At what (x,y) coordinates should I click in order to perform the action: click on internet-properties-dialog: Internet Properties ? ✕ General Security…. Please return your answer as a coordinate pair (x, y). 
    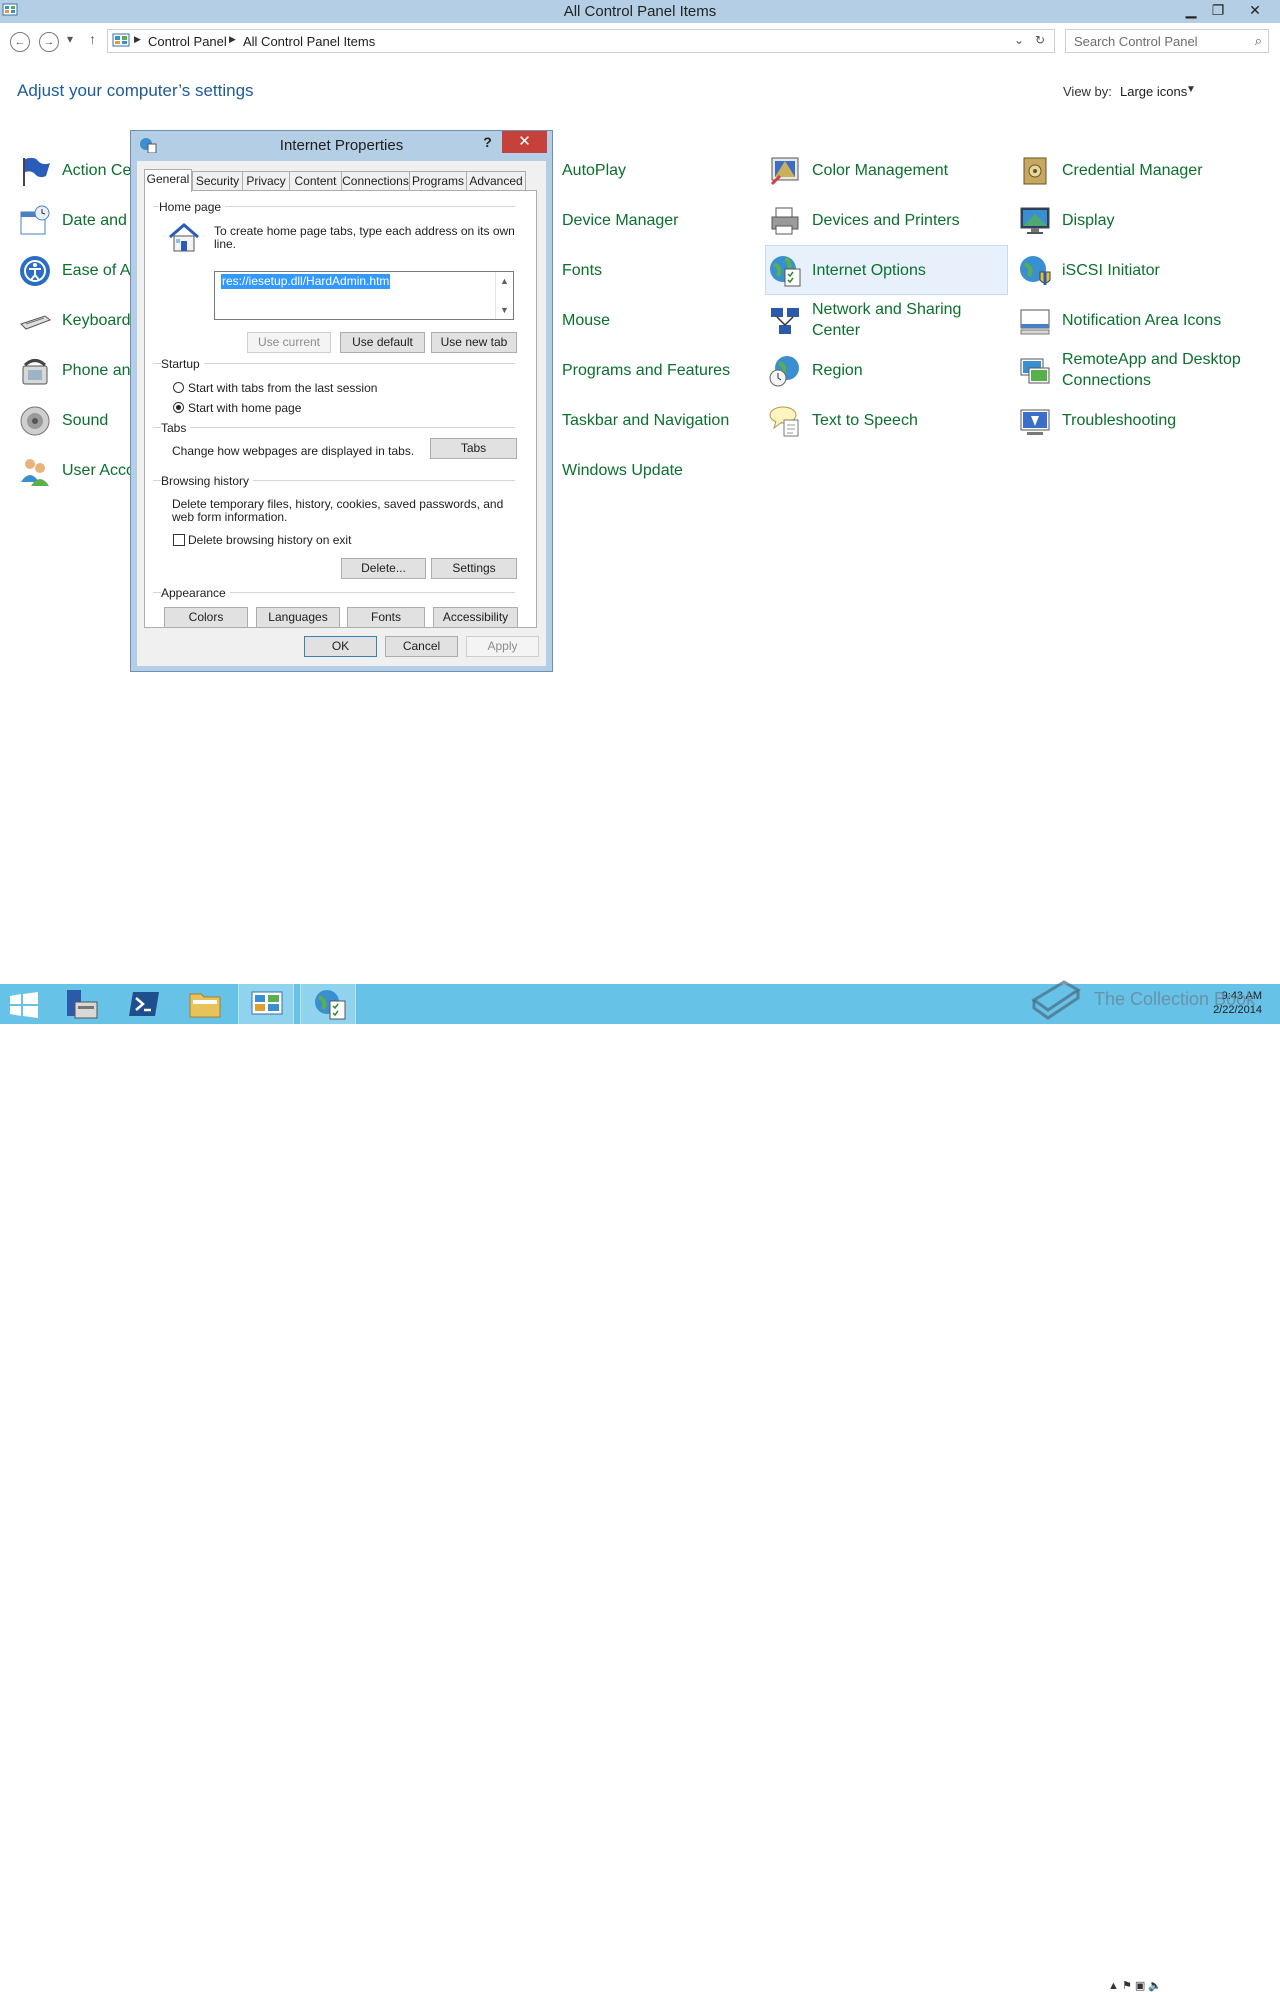
    Looking at the image, I should click on (341, 401).